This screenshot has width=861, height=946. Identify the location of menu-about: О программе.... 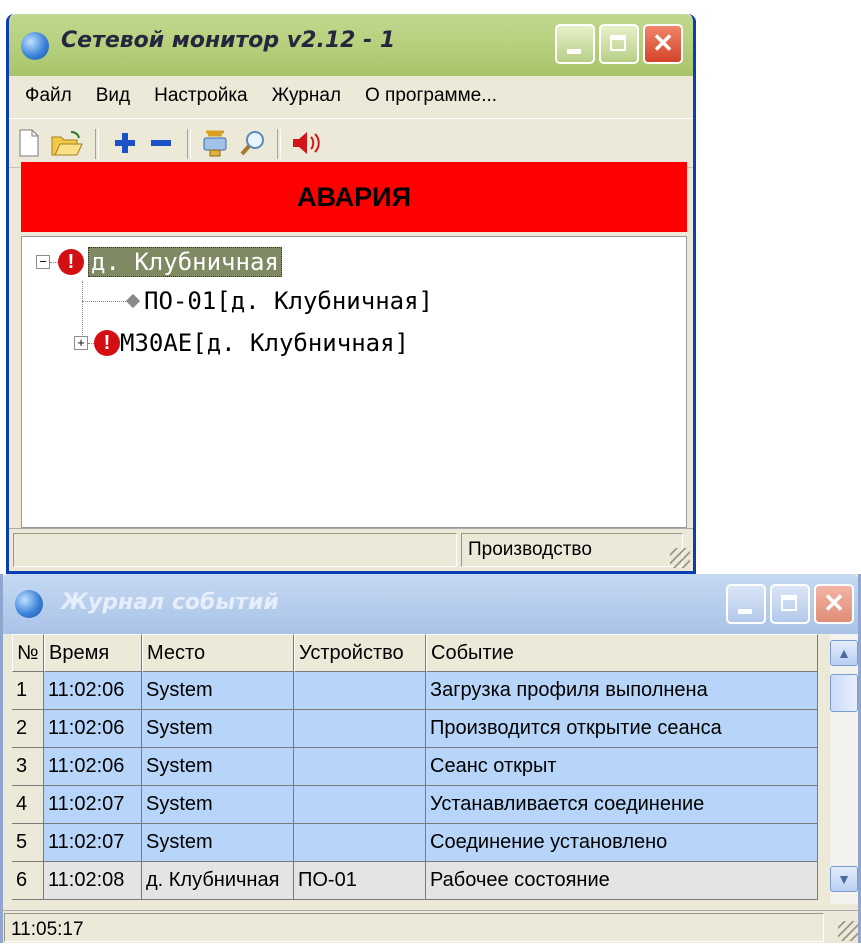
(431, 96).